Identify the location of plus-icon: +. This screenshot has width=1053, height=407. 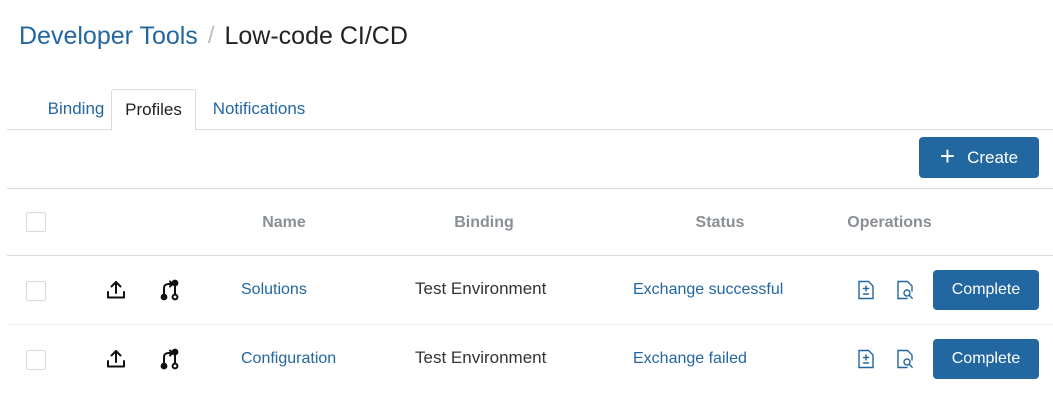
(947, 156).